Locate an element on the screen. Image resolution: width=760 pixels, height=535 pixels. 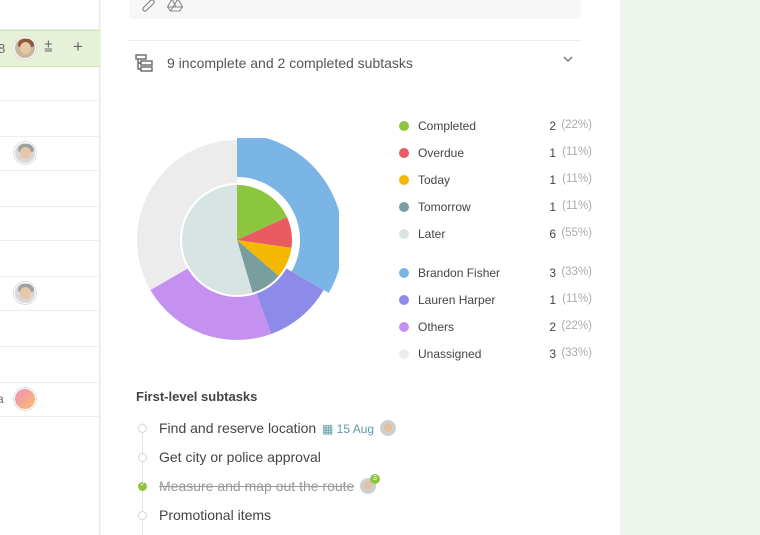
attachments-bar is located at coordinates (355, 9).